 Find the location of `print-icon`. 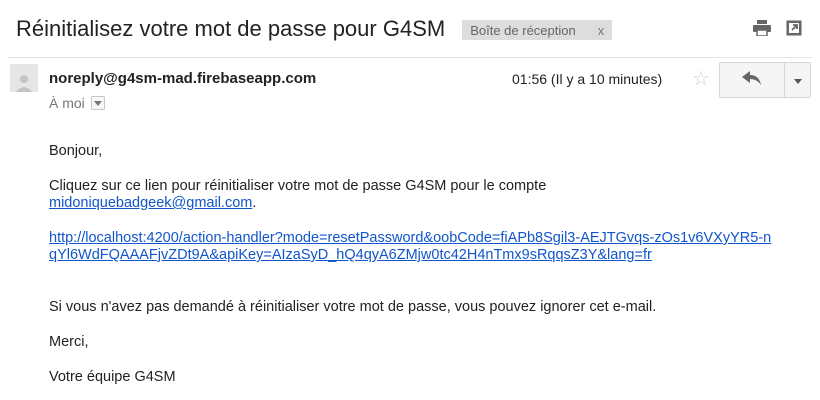

print-icon is located at coordinates (762, 28).